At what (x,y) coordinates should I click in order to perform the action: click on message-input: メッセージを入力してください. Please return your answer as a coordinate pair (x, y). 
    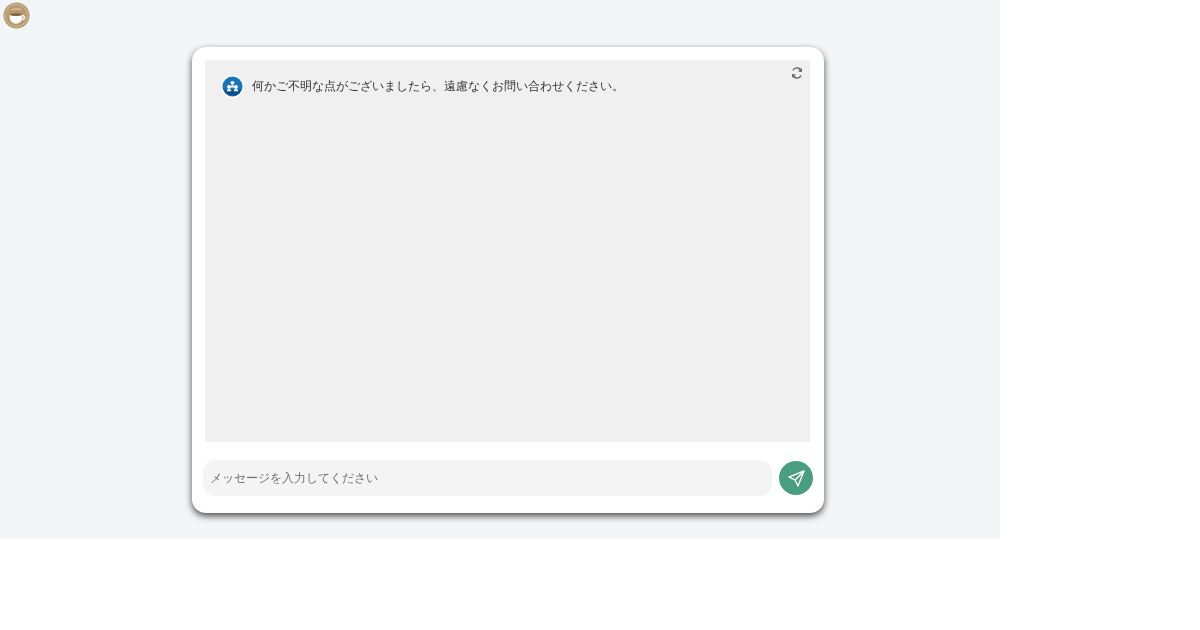
    Looking at the image, I should click on (487, 478).